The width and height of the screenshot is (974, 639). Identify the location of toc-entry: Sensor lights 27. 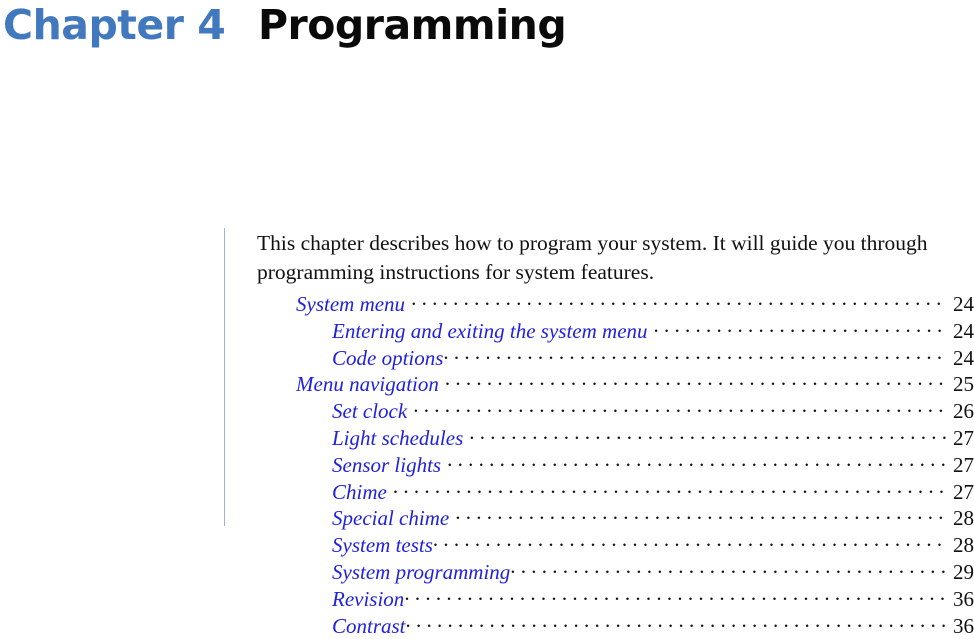
(635, 464).